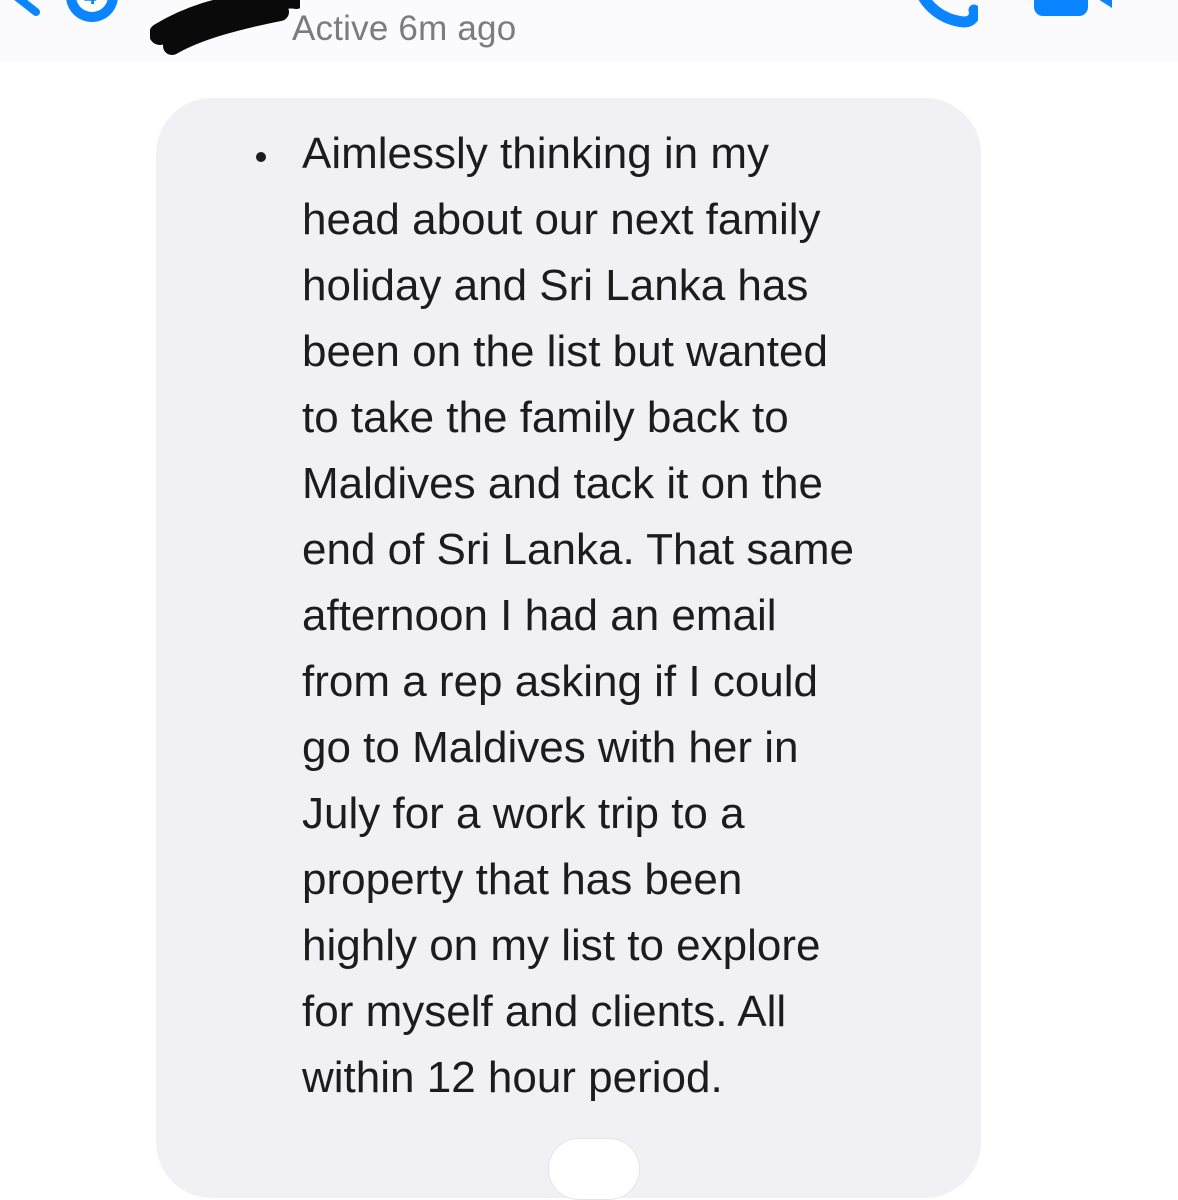 The image size is (1178, 1200). Describe the element at coordinates (562, 483) in the screenshot. I see `message-line: Maldives and tack it on the` at that location.